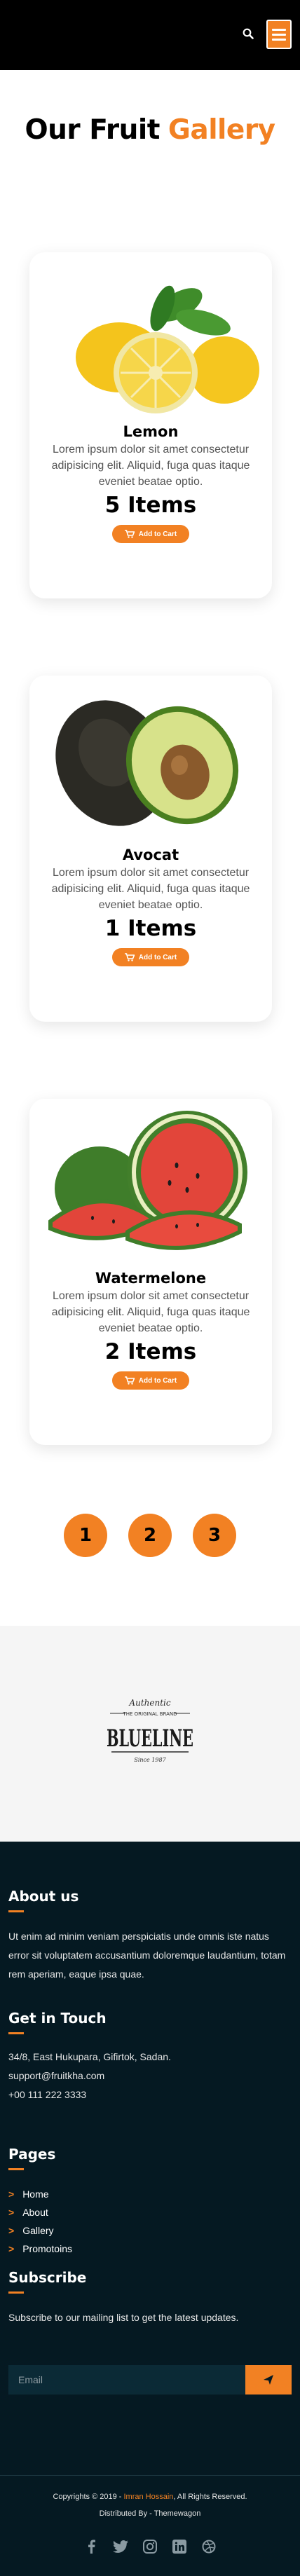  I want to click on page-3-button: 3, so click(215, 1535).